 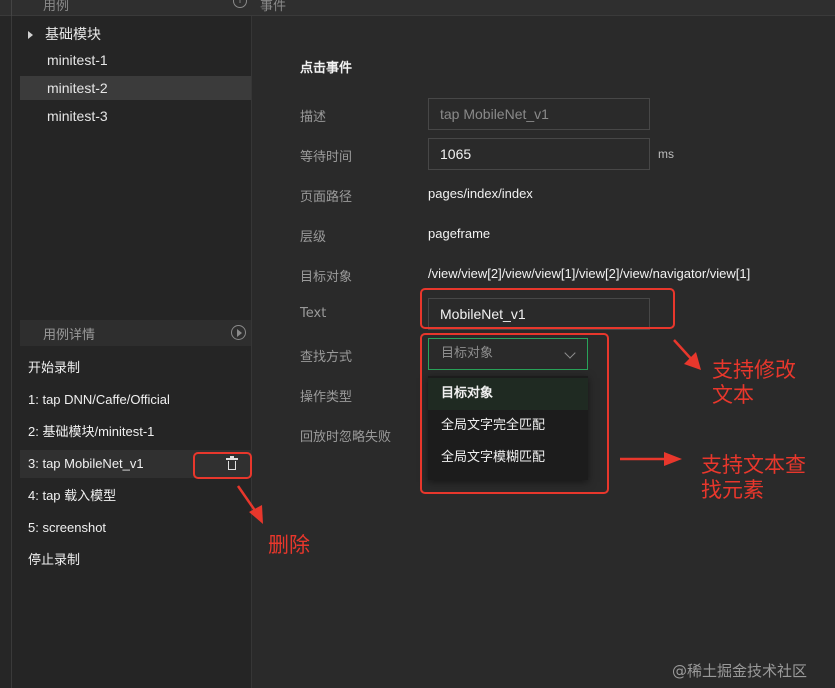 I want to click on cases-panel-title: 用例, so click(x=56, y=7).